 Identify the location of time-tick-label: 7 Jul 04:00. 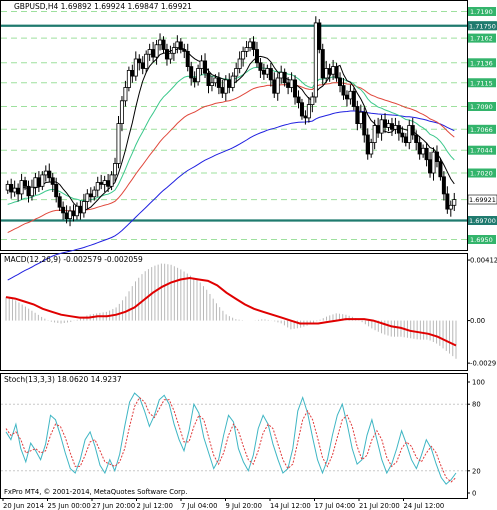
(199, 506).